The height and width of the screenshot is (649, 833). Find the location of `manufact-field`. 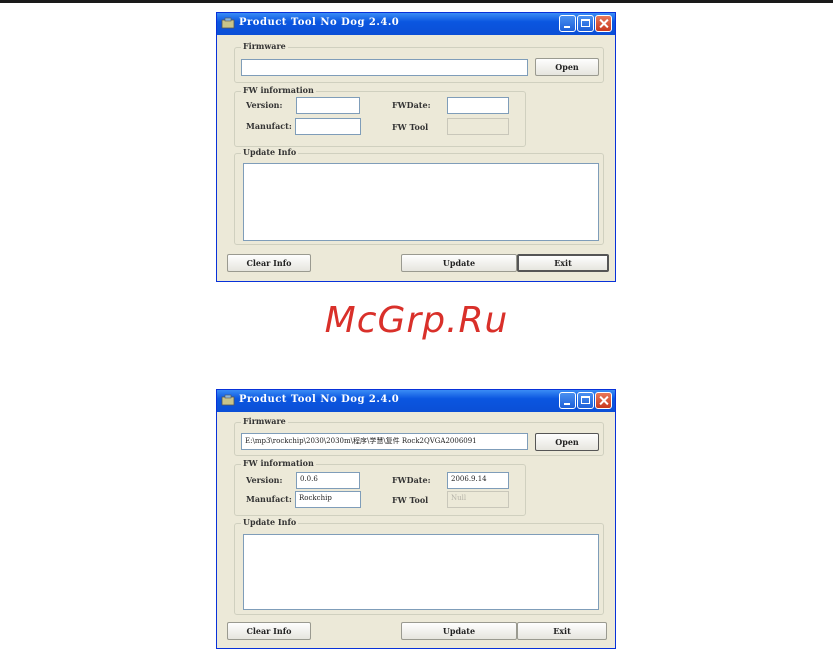

manufact-field is located at coordinates (328, 126).